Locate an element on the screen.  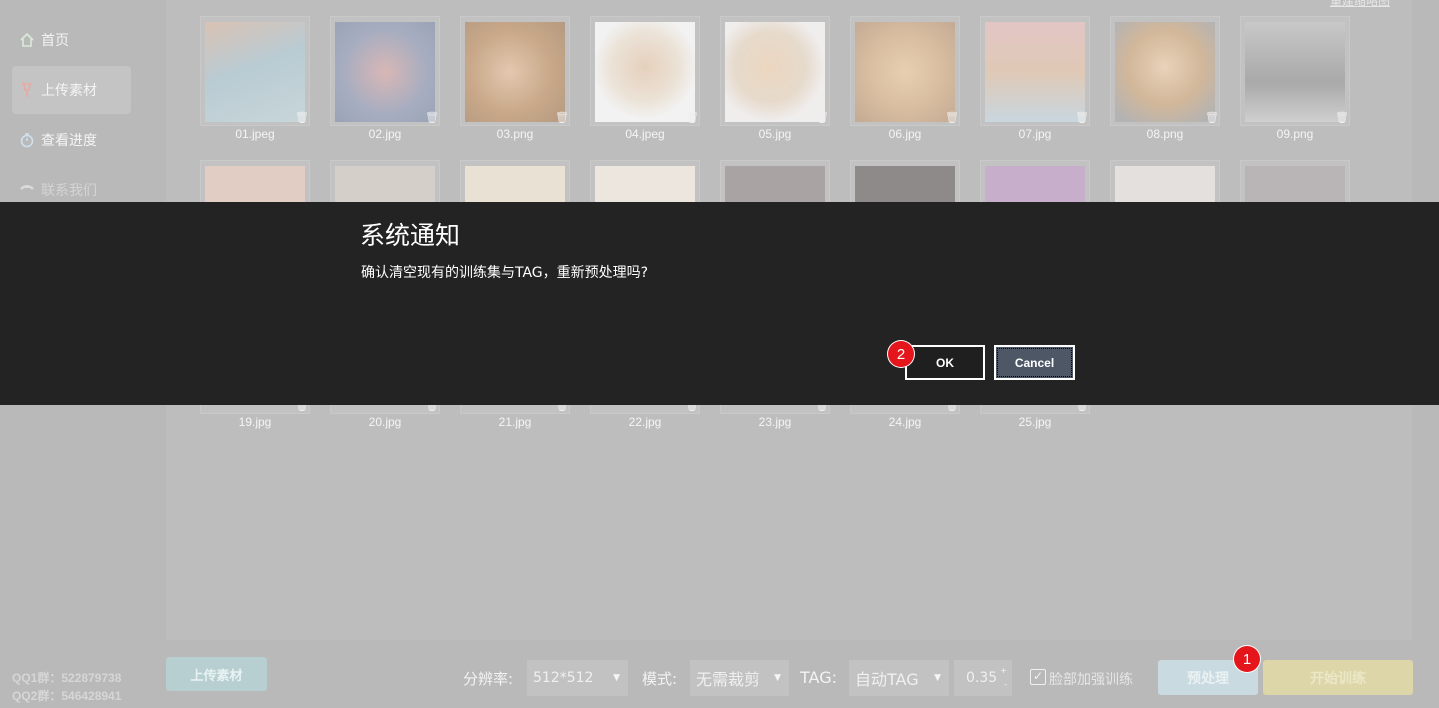
phone-icon is located at coordinates (27, 190).